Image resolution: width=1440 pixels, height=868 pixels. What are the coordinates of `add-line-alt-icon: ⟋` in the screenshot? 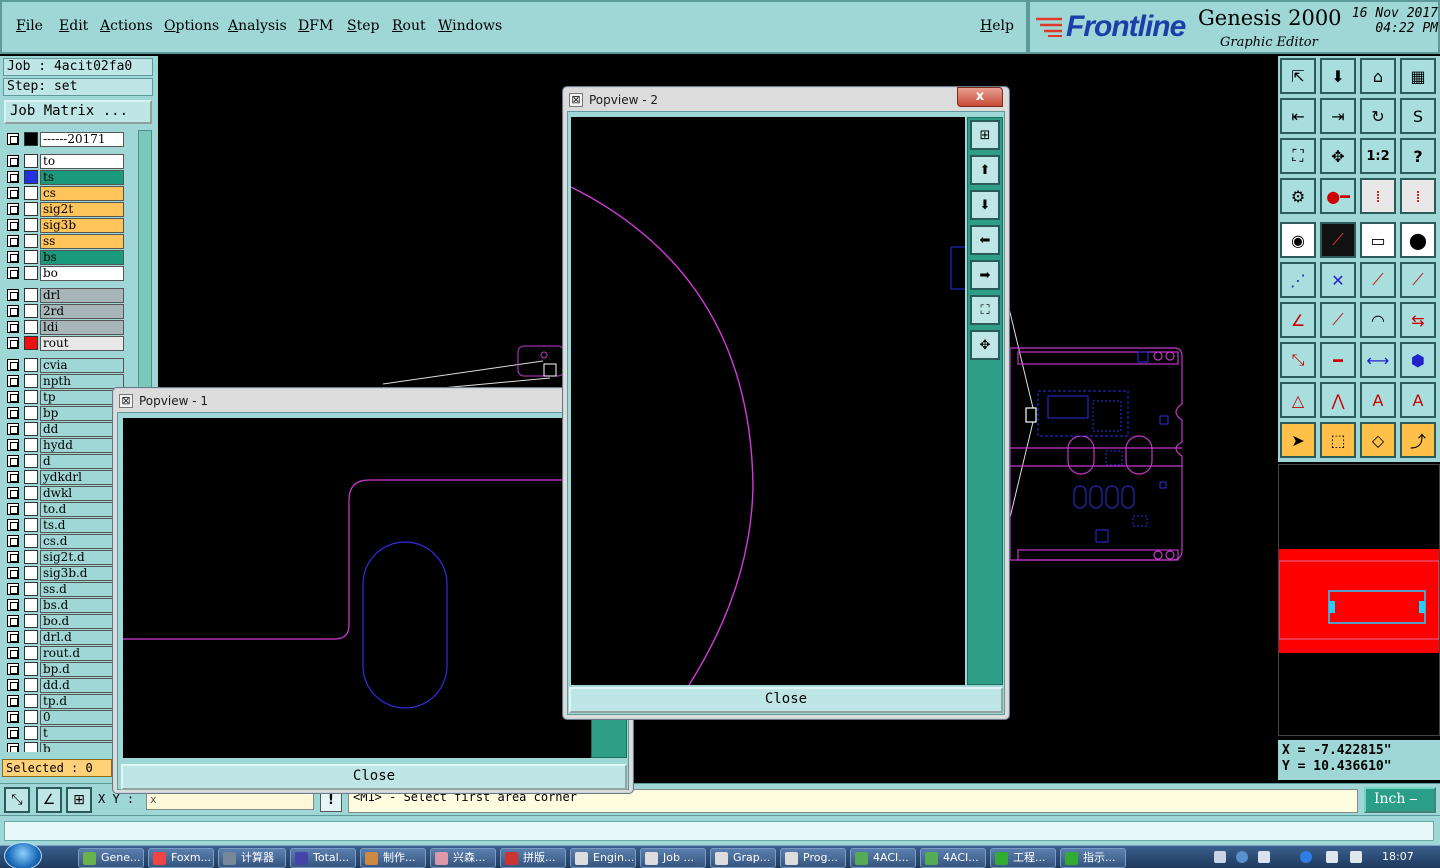 It's located at (1418, 280).